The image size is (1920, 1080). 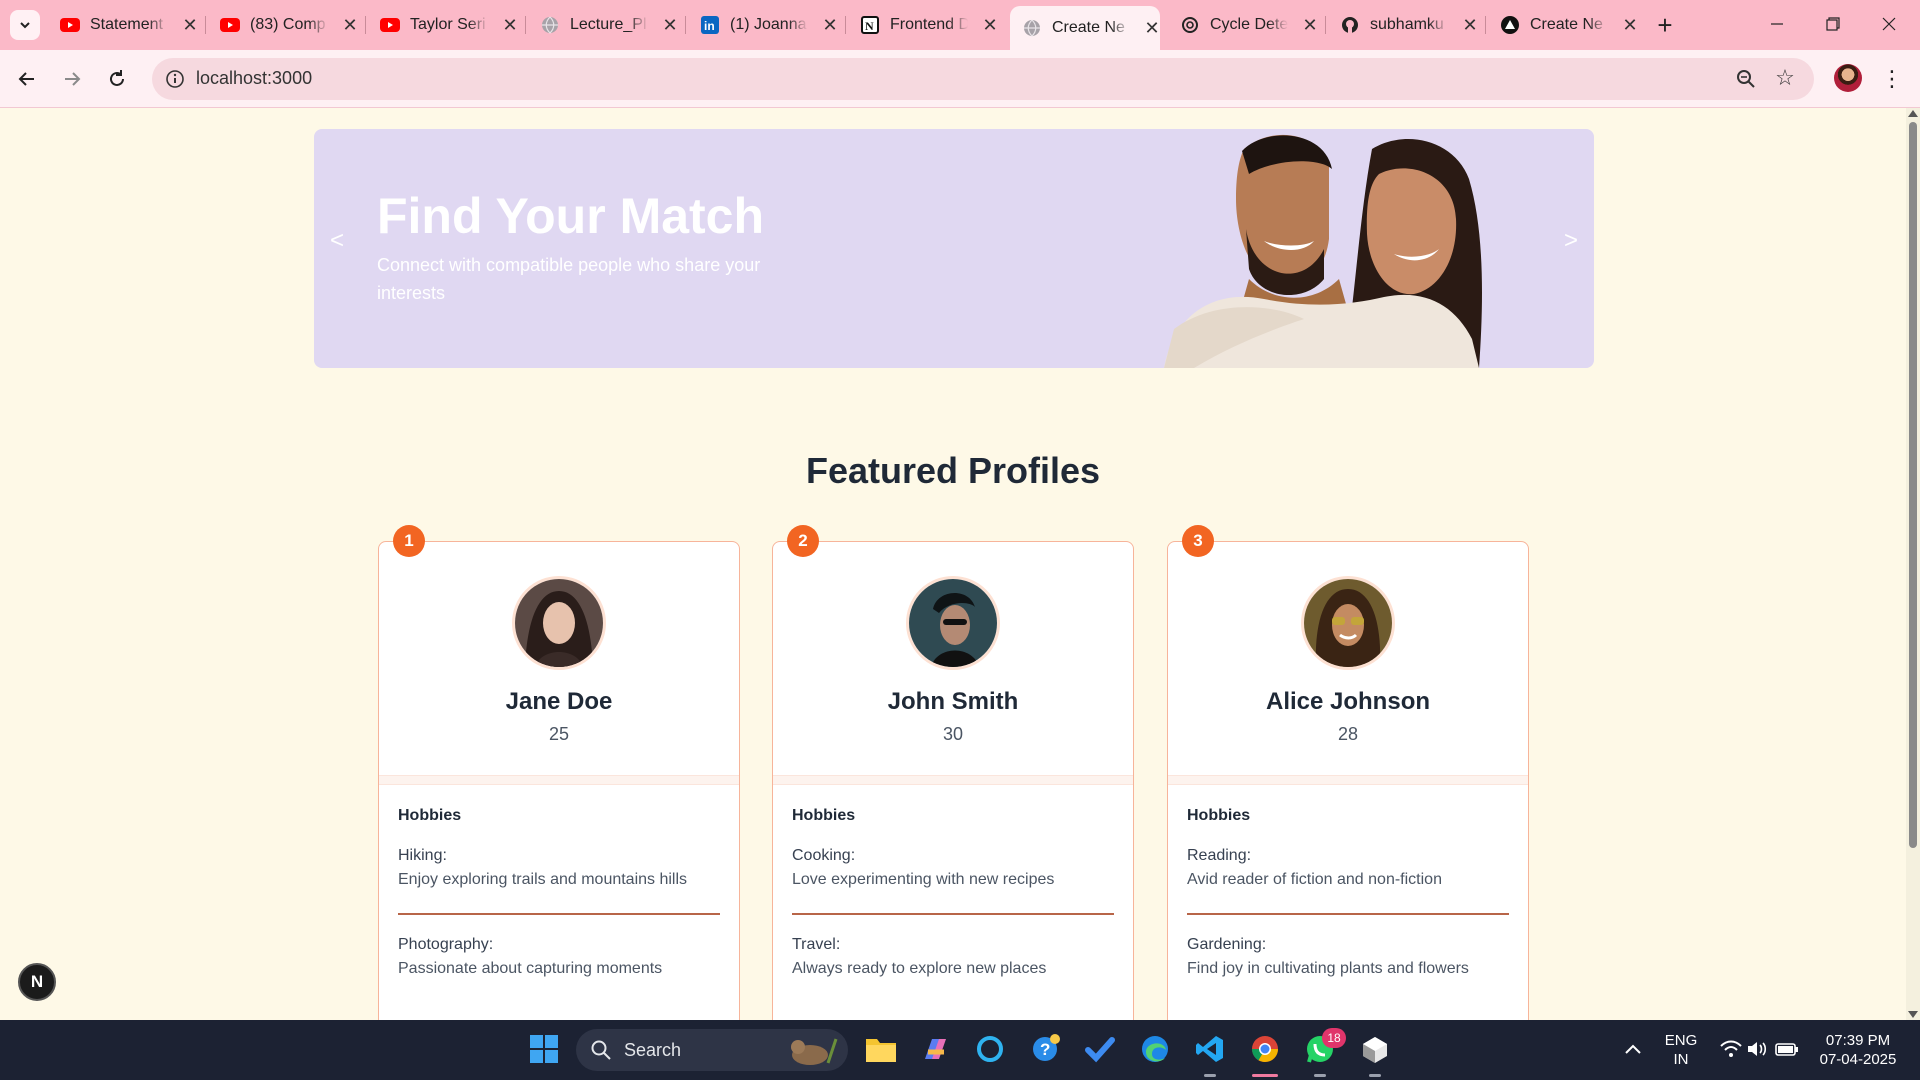 I want to click on volume-icon, so click(x=1757, y=1049).